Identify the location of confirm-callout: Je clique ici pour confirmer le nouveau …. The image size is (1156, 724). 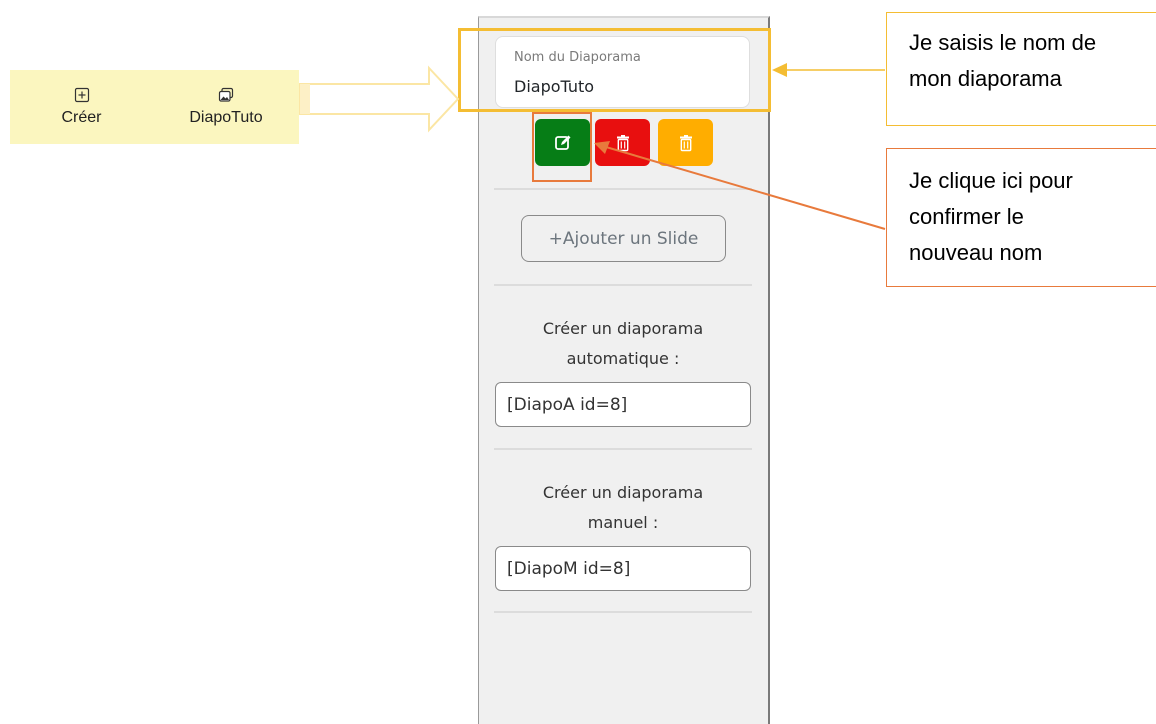
(1021, 217).